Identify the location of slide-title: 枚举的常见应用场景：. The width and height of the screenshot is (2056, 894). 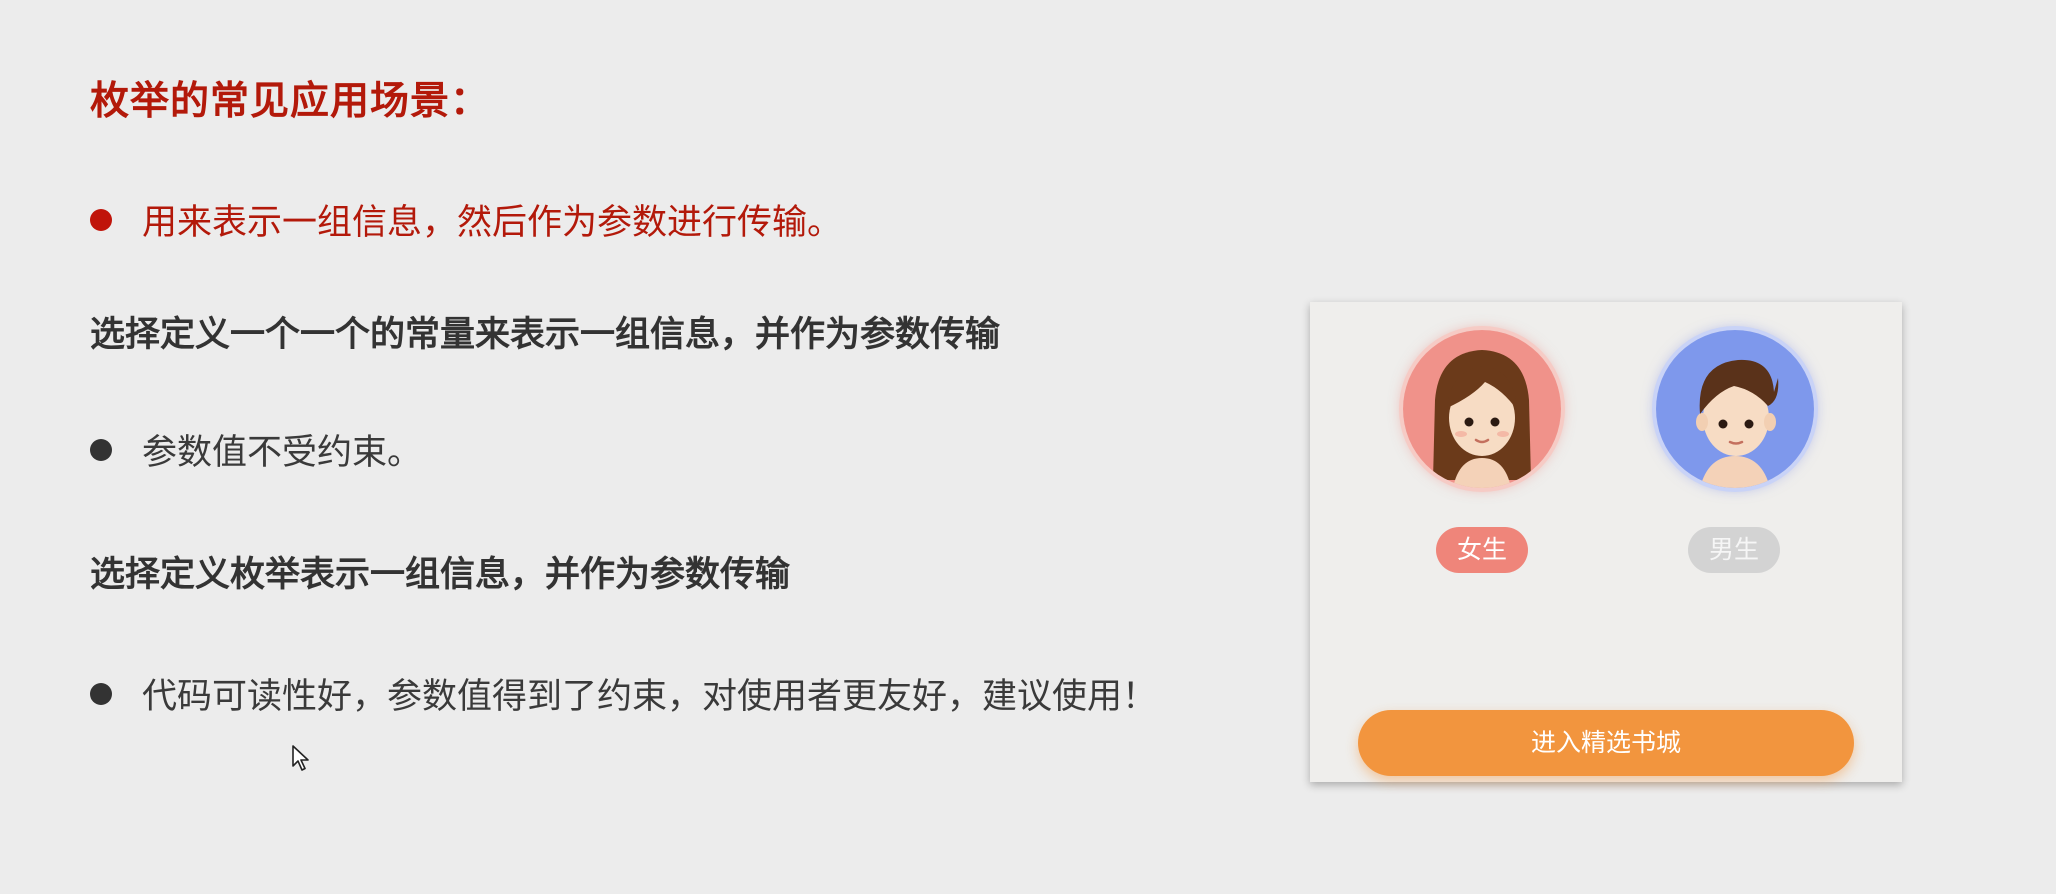
(290, 101).